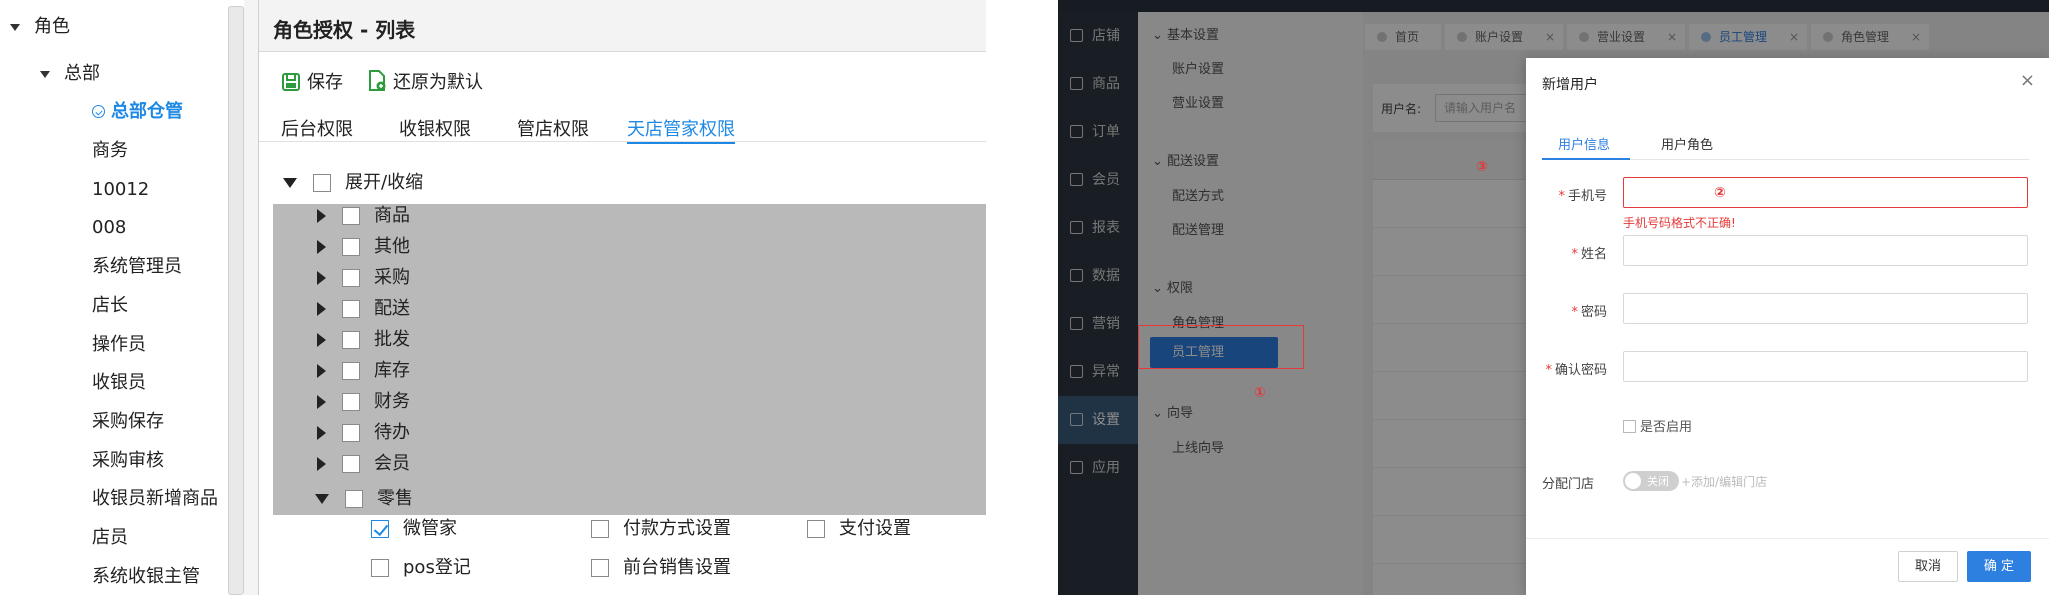  Describe the element at coordinates (364, 498) in the screenshot. I see `perm-group-retail: 零售` at that location.